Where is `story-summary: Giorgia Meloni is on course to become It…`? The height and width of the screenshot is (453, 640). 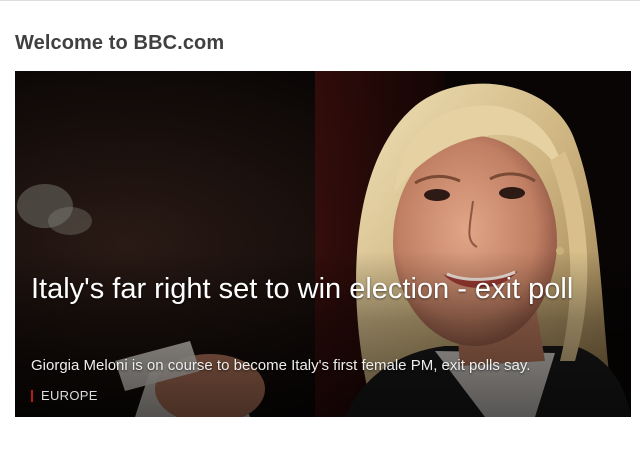 story-summary: Giorgia Meloni is on course to become It… is located at coordinates (281, 365).